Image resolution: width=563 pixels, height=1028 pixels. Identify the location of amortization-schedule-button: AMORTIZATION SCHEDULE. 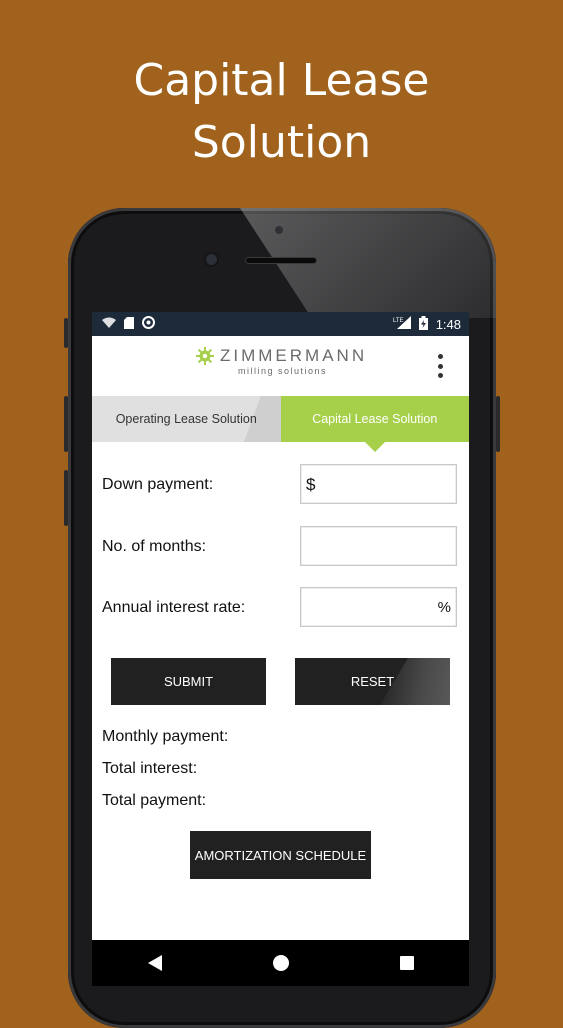
(280, 855).